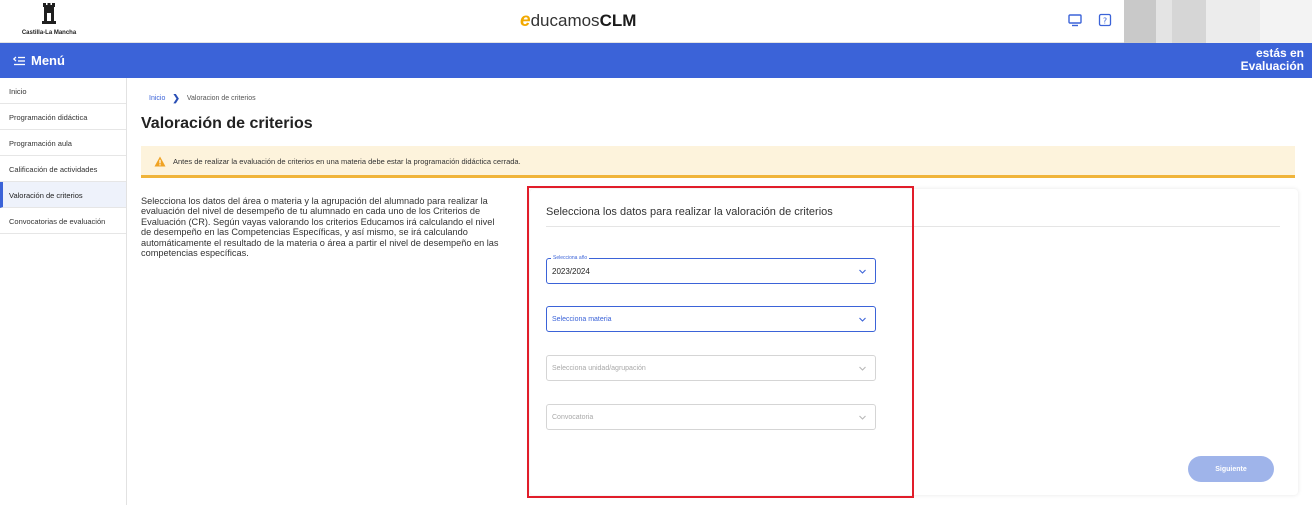 The height and width of the screenshot is (505, 1312). Describe the element at coordinates (1231, 469) in the screenshot. I see `next-button: Siguiente` at that location.